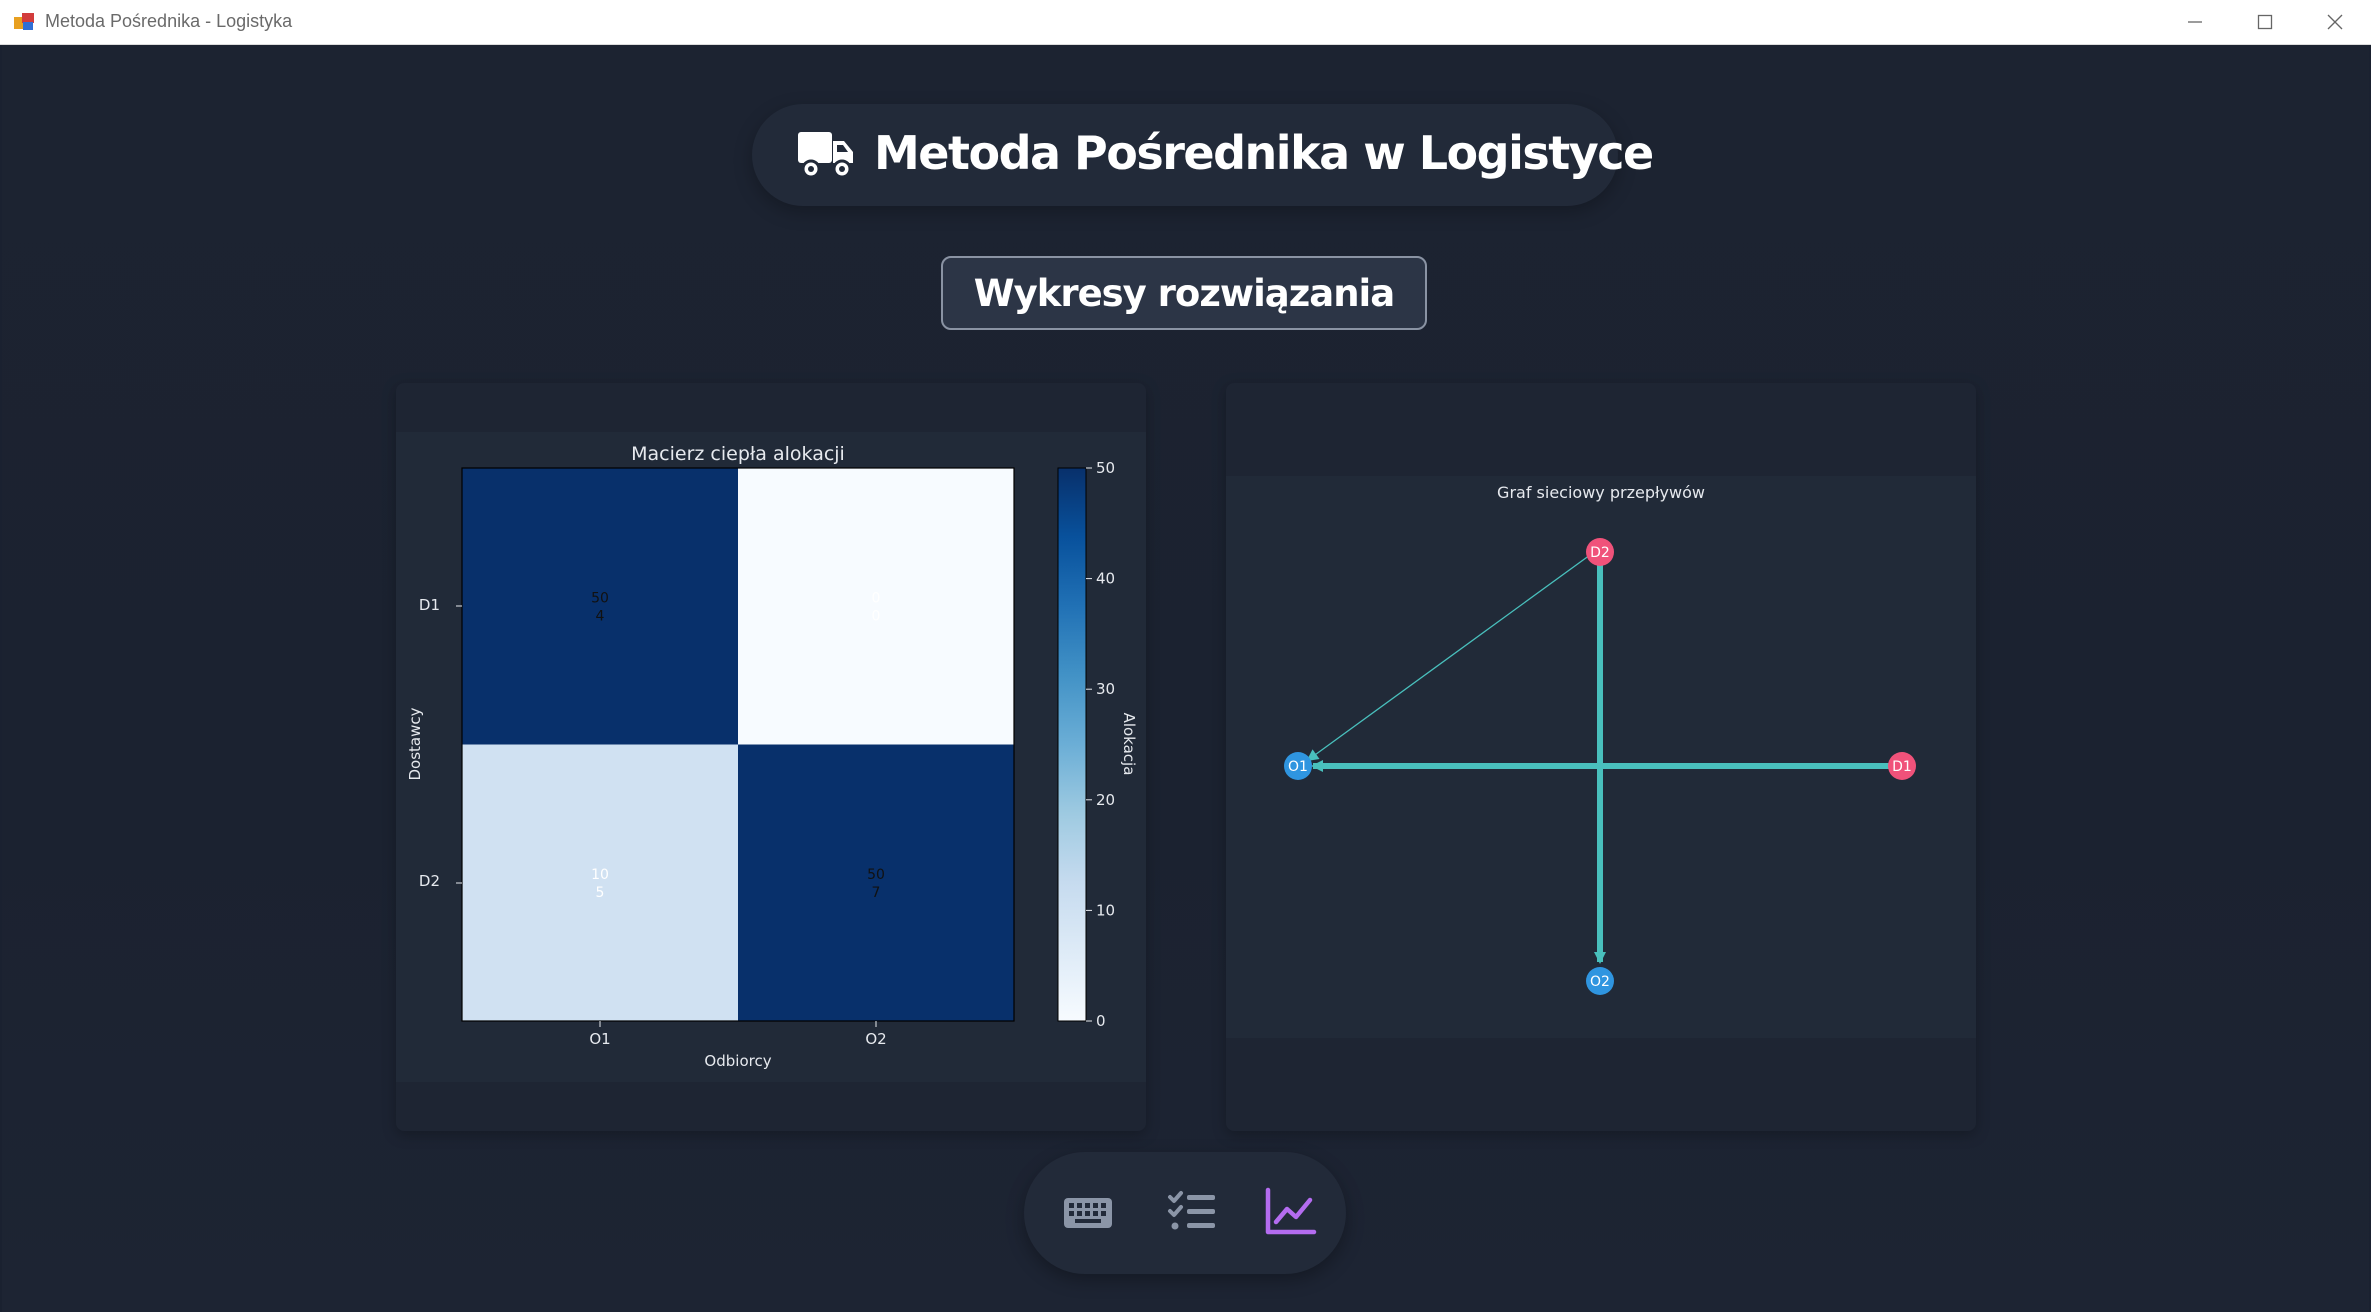  I want to click on cell-allocation-label: 10, so click(600, 875).